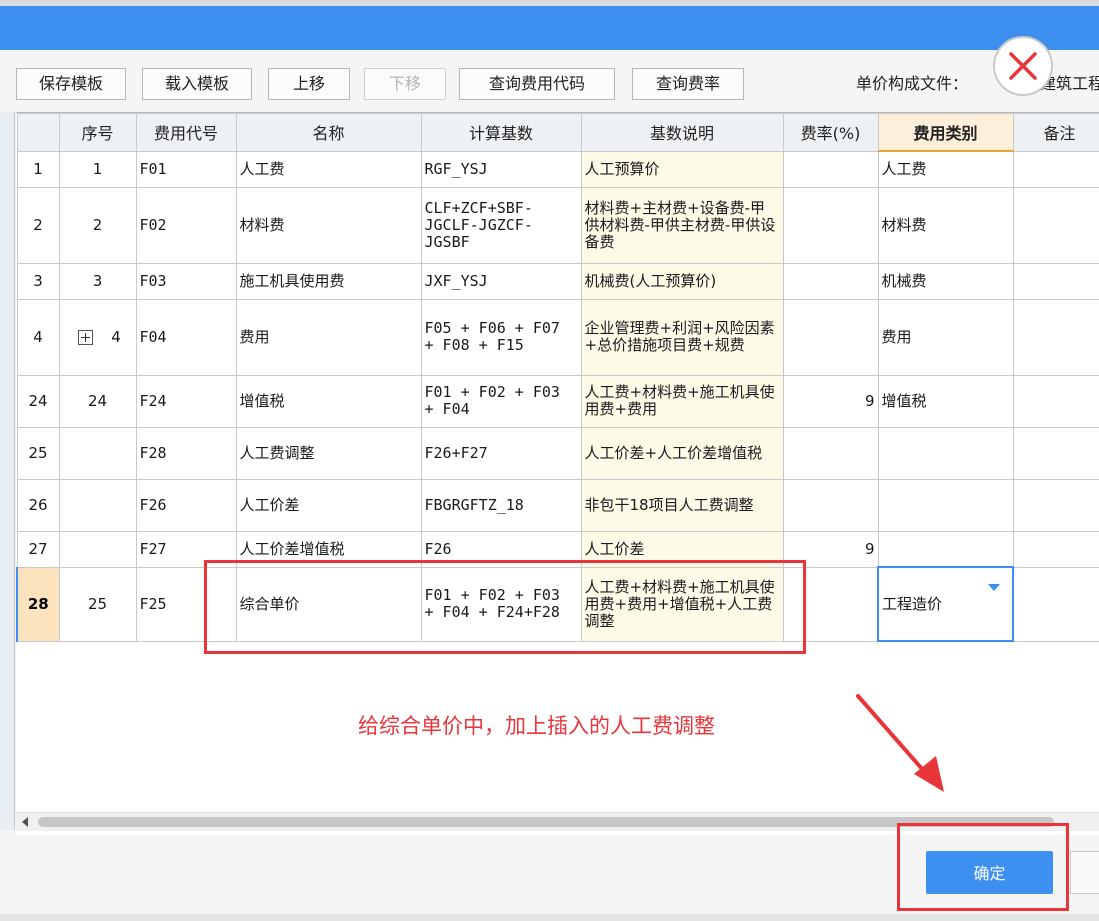 The width and height of the screenshot is (1099, 921). What do you see at coordinates (38, 337) in the screenshot?
I see `row-number: 4` at bounding box center [38, 337].